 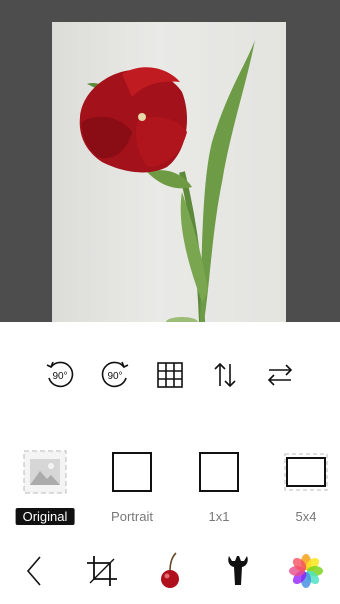 What do you see at coordinates (132, 472) in the screenshot?
I see `portrait-frame-icon` at bounding box center [132, 472].